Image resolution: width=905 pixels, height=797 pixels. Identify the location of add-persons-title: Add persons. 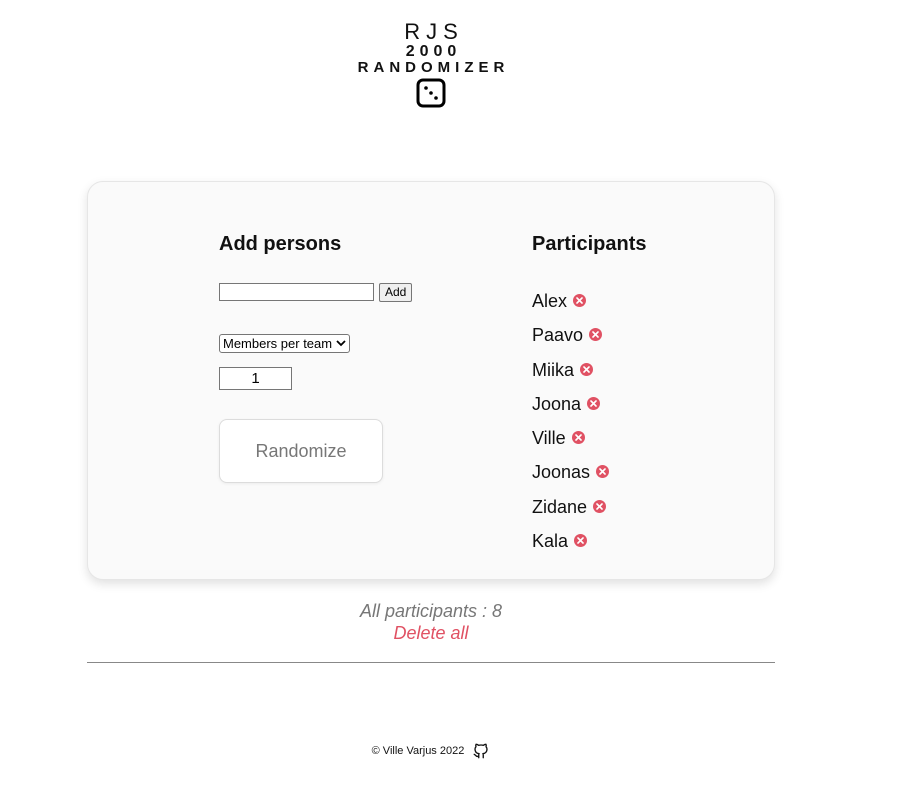
(280, 244).